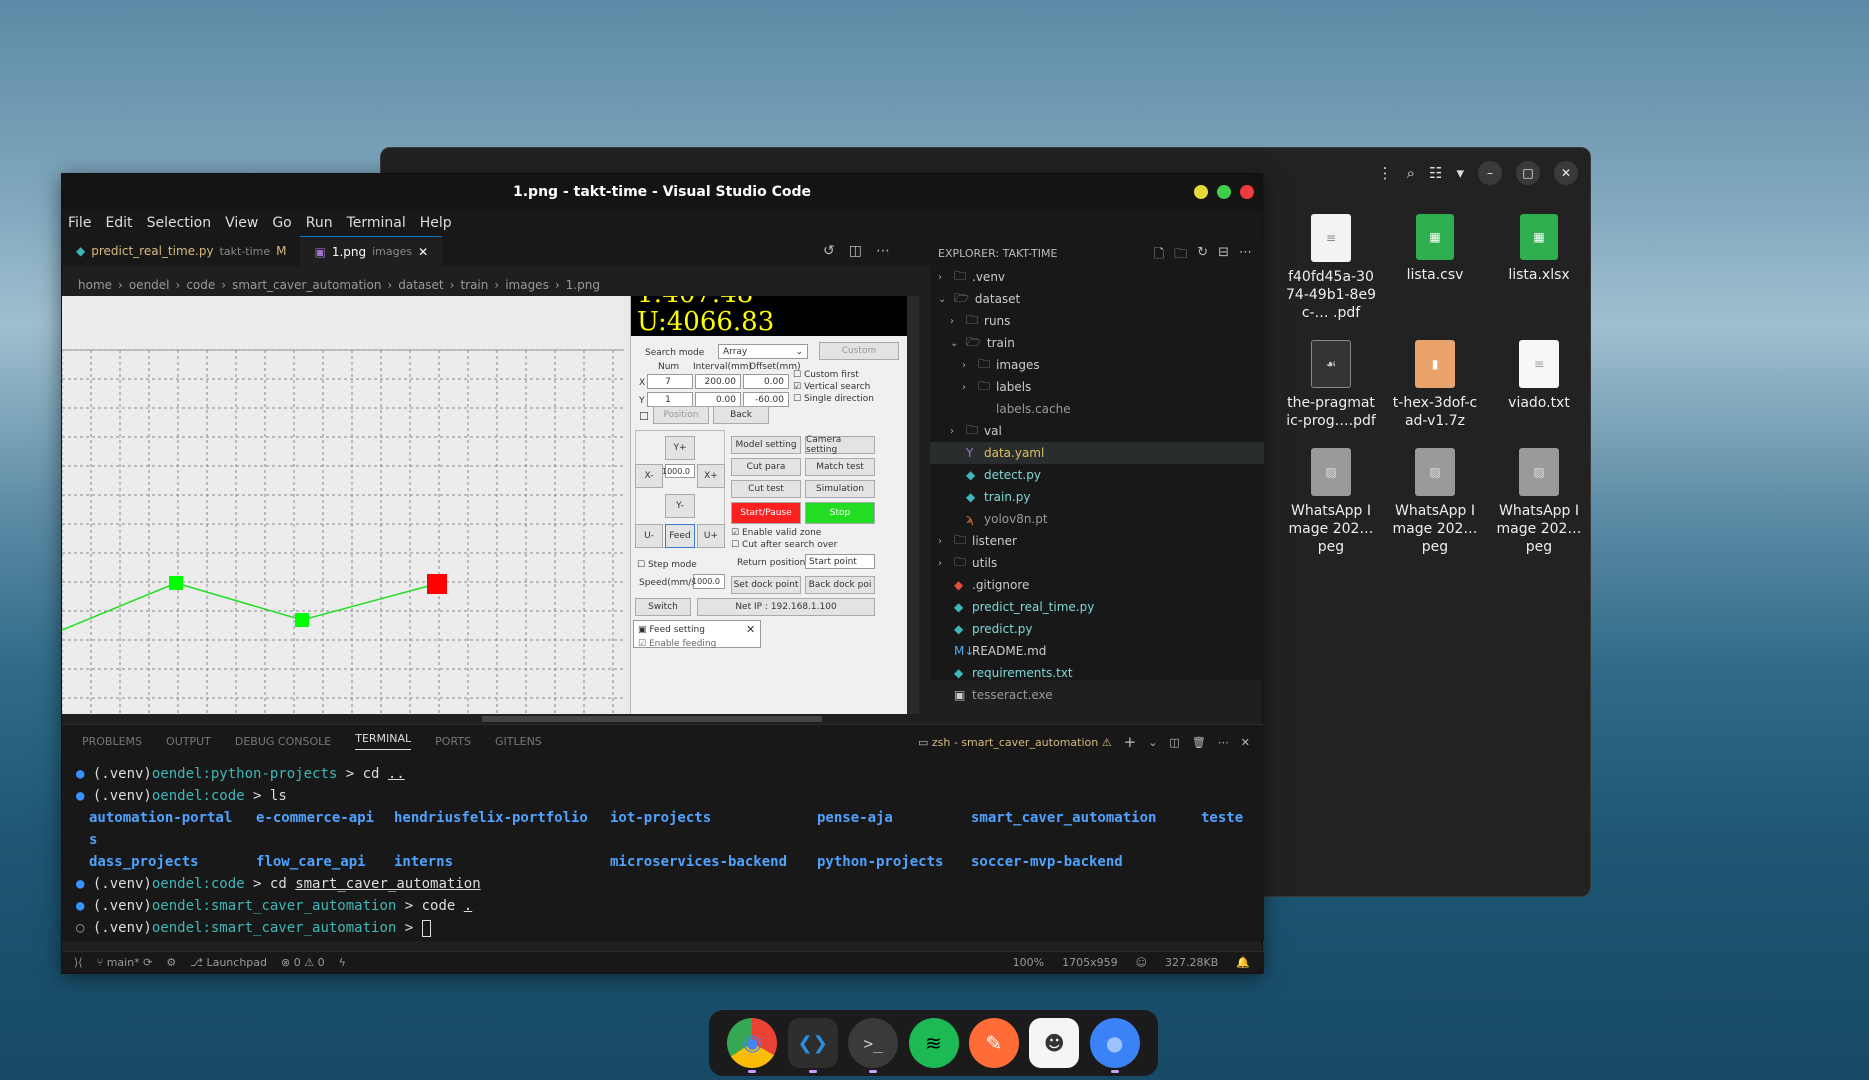 Image resolution: width=1869 pixels, height=1080 pixels. What do you see at coordinates (281, 223) in the screenshot?
I see `menu-item-go: Go` at bounding box center [281, 223].